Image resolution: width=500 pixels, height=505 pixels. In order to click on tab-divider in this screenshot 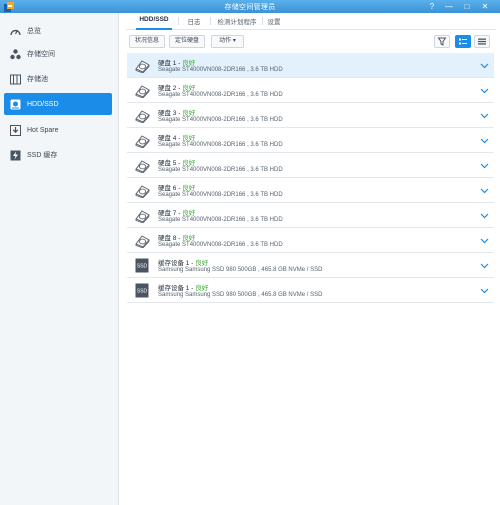, I will do `click(210, 21)`.